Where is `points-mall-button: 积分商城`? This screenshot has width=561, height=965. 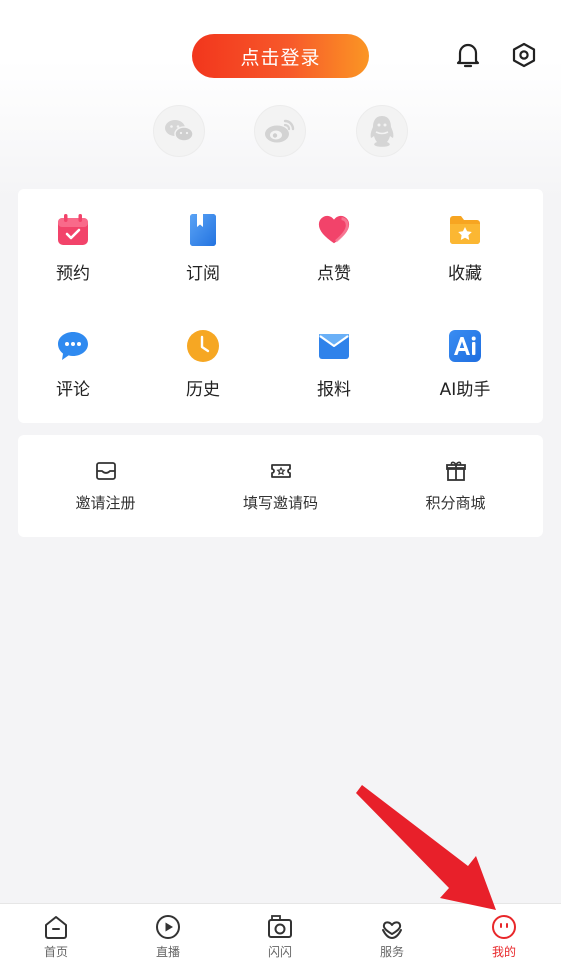
points-mall-button: 积分商城 is located at coordinates (455, 486).